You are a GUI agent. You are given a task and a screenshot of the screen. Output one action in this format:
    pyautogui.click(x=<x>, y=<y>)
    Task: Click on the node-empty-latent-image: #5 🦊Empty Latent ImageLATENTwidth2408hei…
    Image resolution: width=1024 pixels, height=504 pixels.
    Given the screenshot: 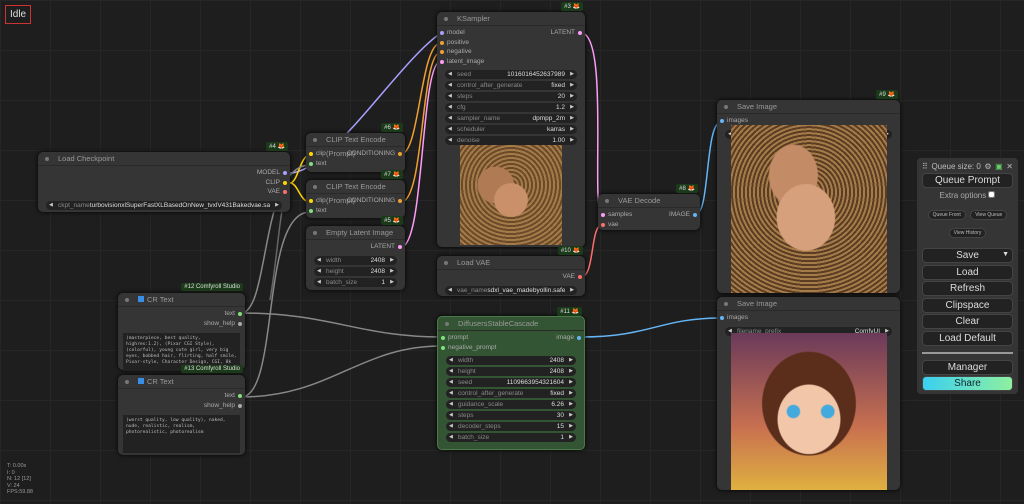 What is the action you would take?
    pyautogui.click(x=355, y=253)
    